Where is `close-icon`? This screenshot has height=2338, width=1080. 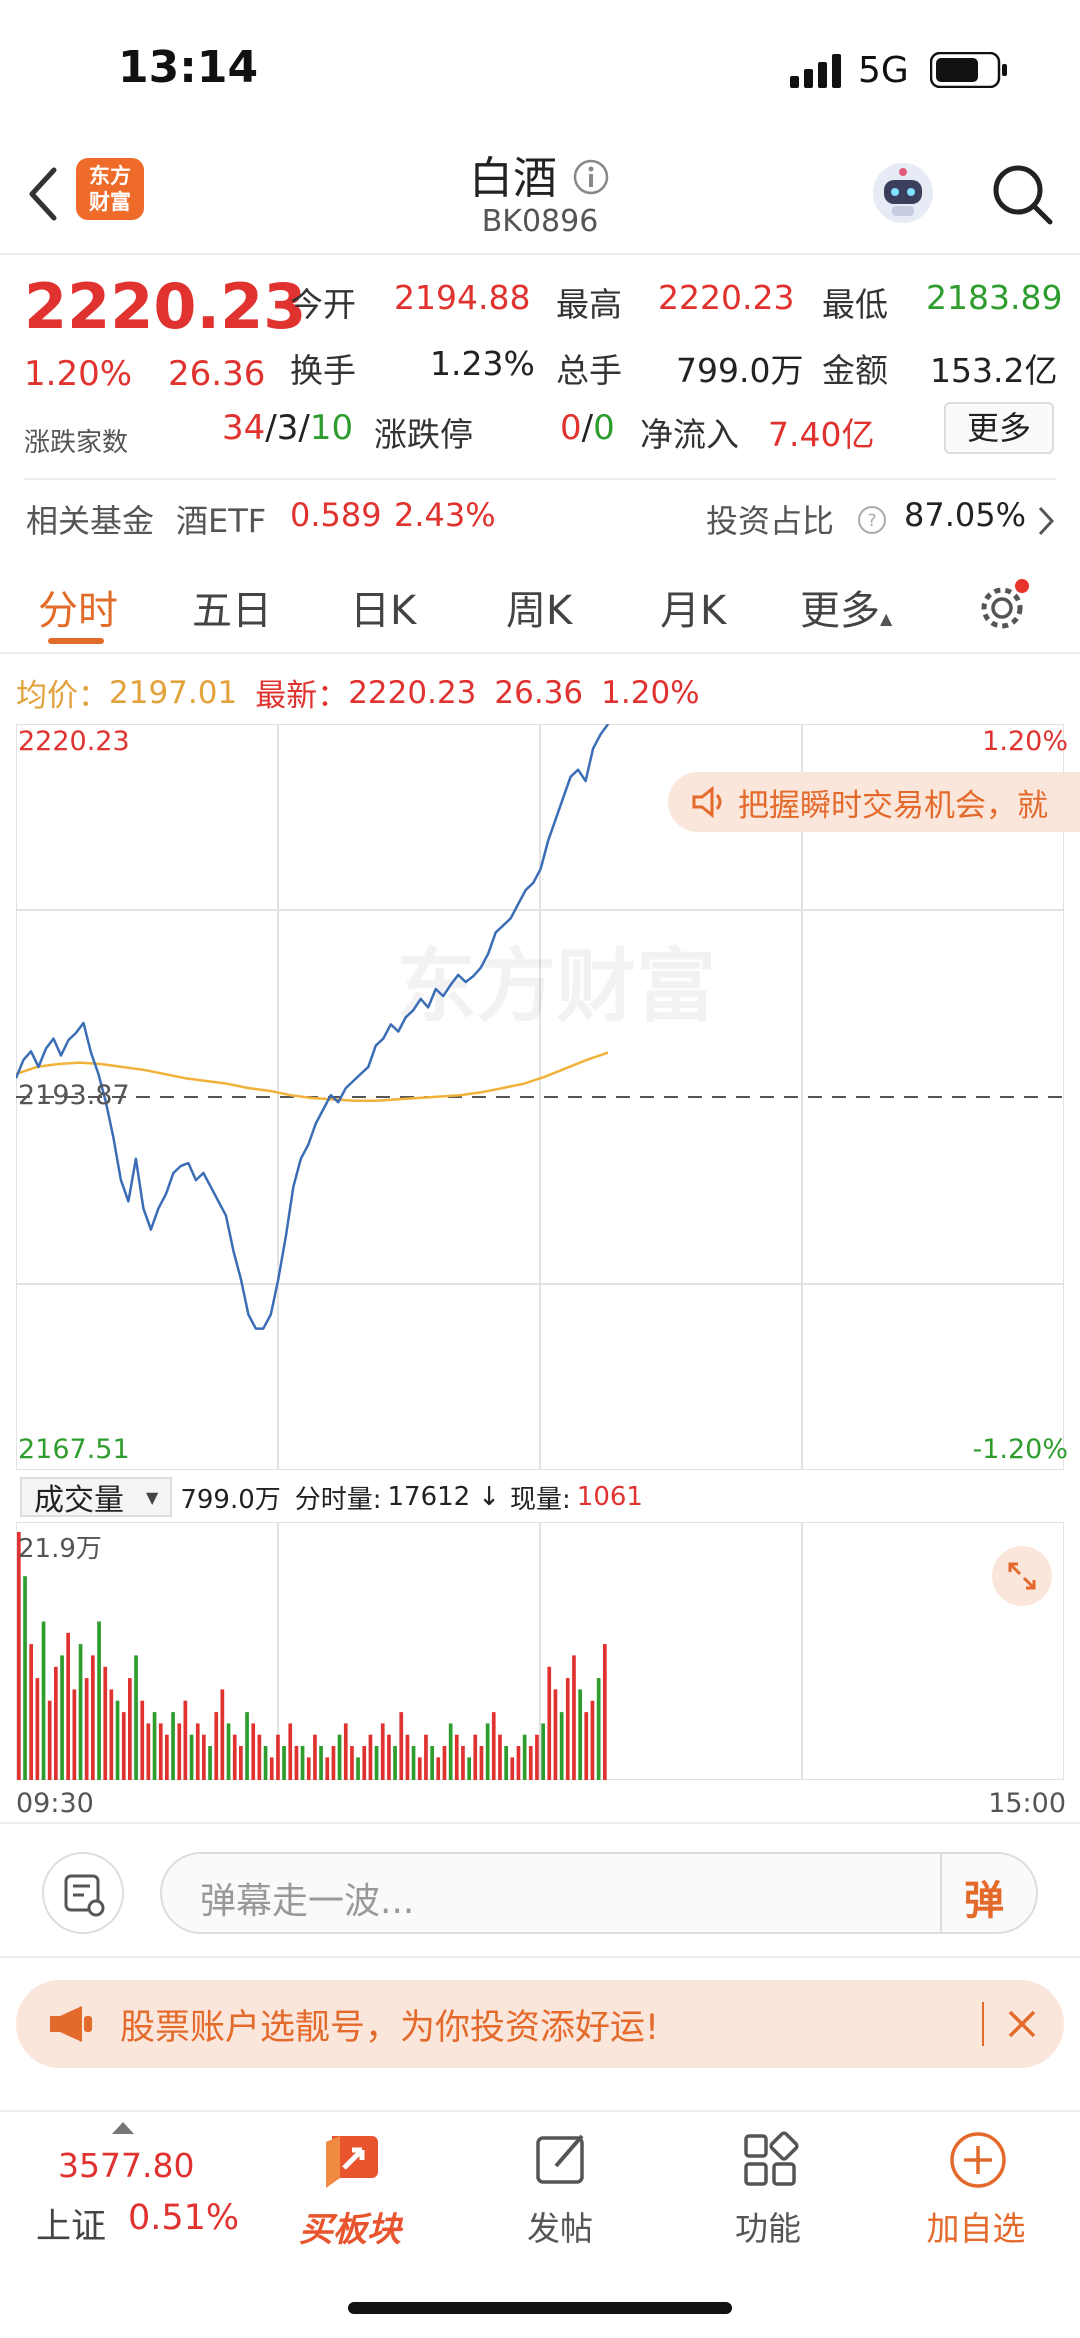
close-icon is located at coordinates (1022, 2024).